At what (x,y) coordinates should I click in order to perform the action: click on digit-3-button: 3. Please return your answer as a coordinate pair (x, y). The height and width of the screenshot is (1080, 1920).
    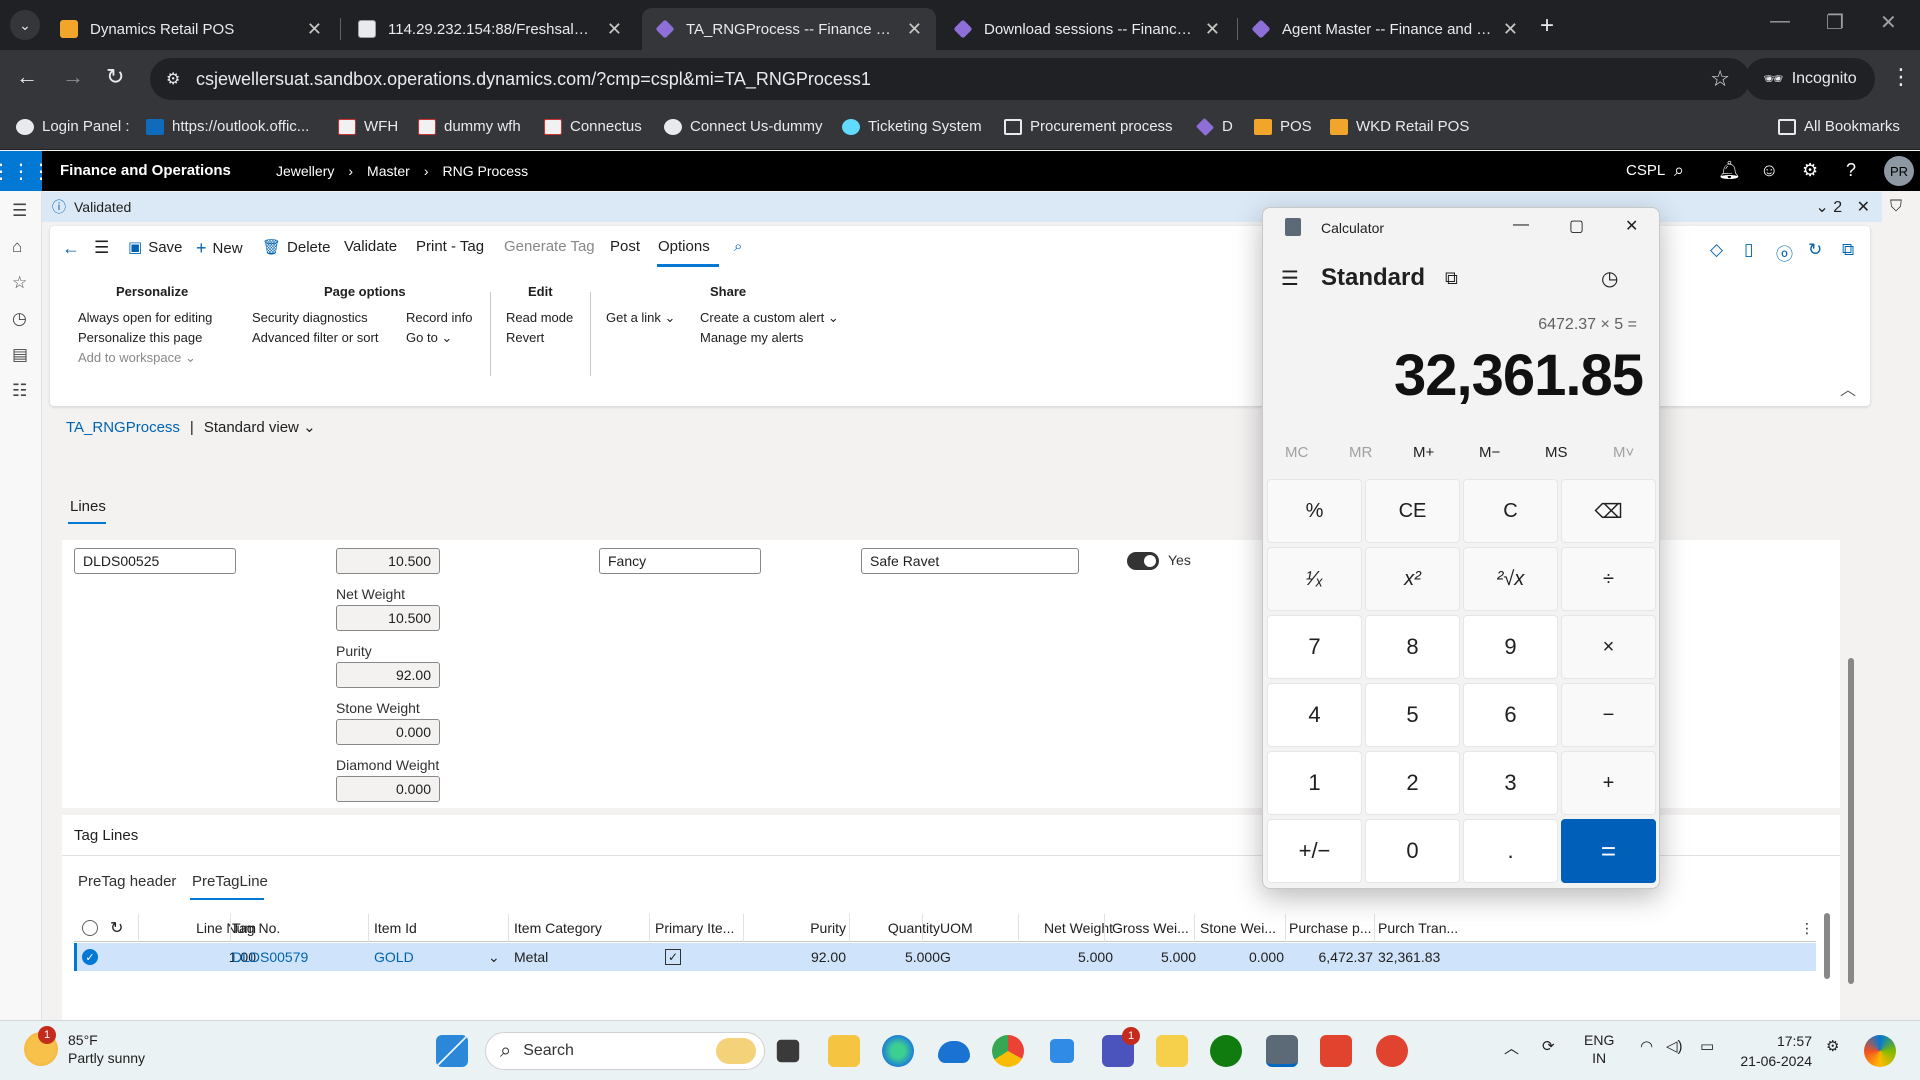
    Looking at the image, I should click on (1510, 783).